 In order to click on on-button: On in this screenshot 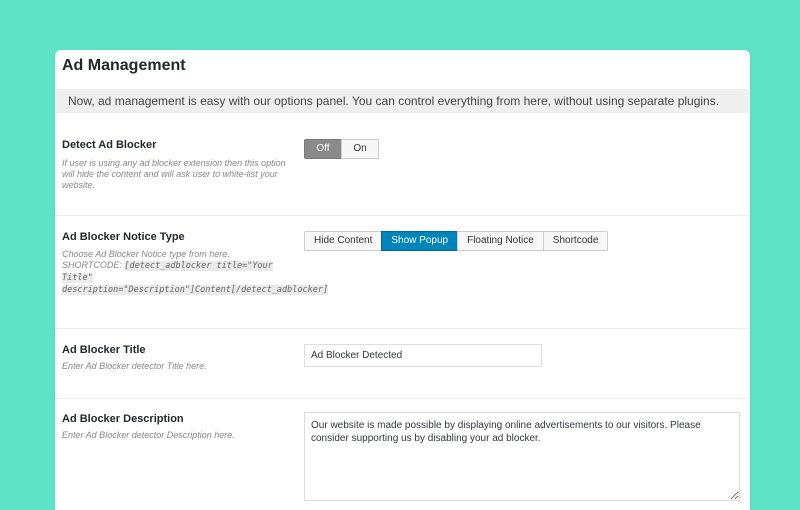, I will do `click(360, 149)`.